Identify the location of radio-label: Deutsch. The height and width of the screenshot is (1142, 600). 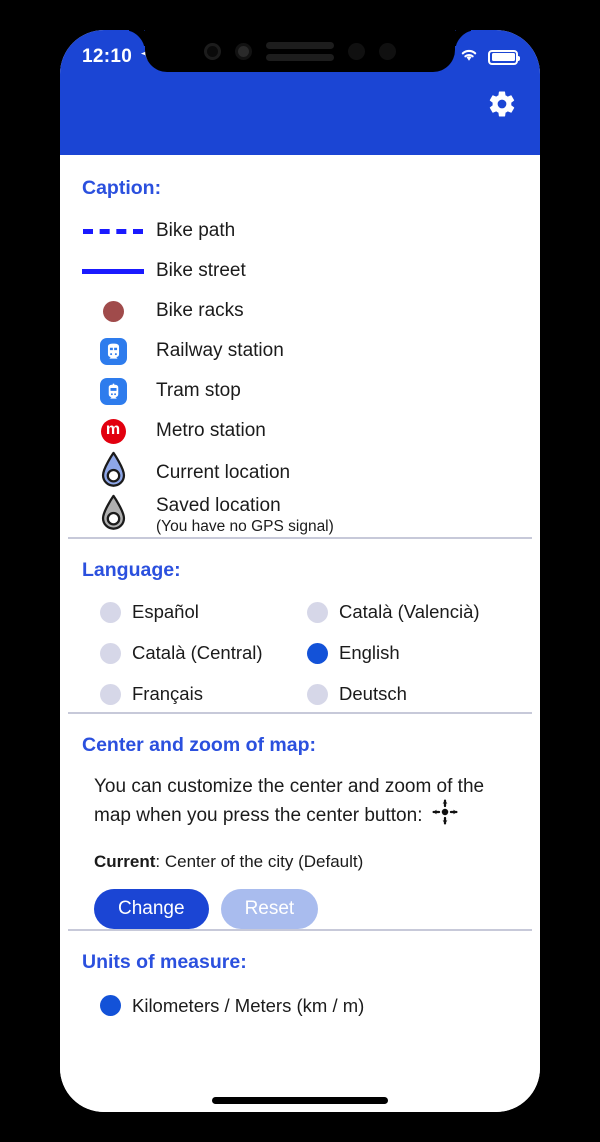
(373, 693).